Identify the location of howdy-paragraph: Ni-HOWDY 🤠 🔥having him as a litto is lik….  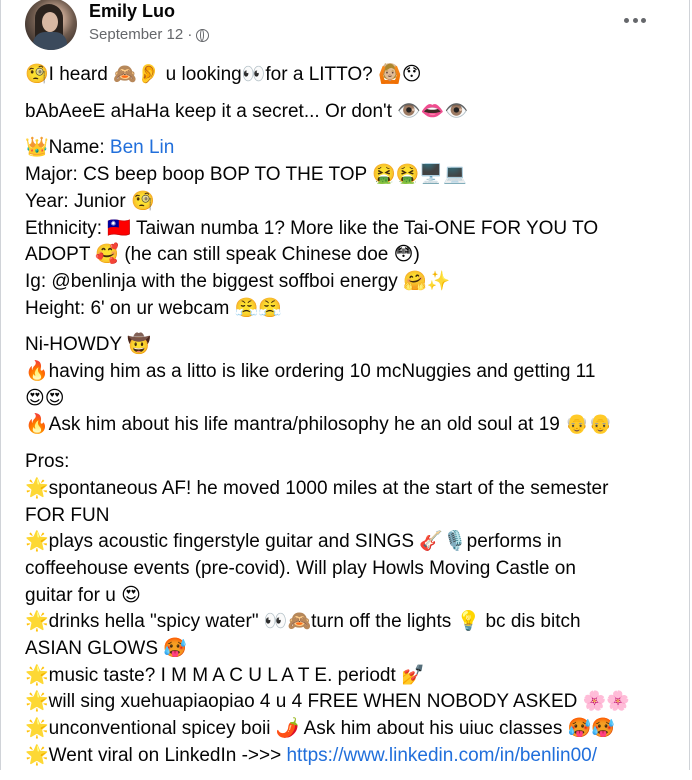
(345, 385).